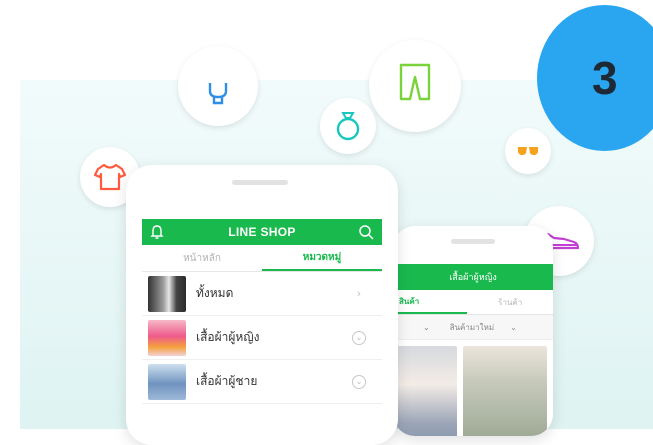 The width and height of the screenshot is (653, 445). Describe the element at coordinates (513, 327) in the screenshot. I see `filter-sort-chevron-icon: ⌄` at that location.